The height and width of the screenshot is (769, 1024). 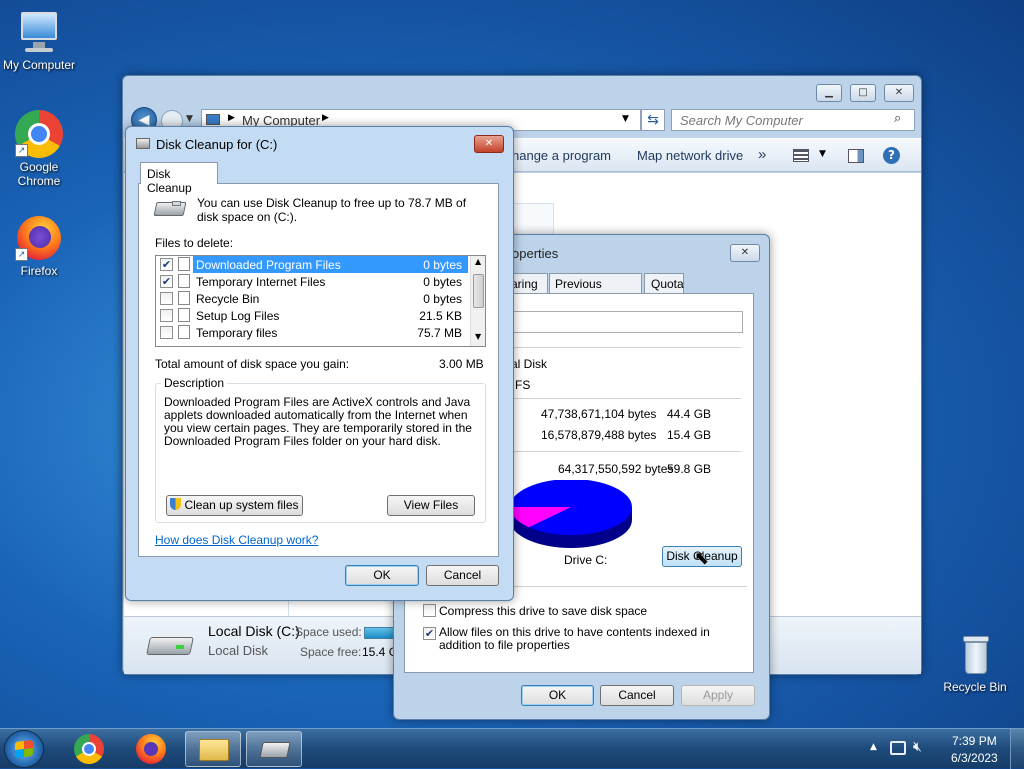 I want to click on clean-up-system-files-button: Clean up system files, so click(x=234, y=505).